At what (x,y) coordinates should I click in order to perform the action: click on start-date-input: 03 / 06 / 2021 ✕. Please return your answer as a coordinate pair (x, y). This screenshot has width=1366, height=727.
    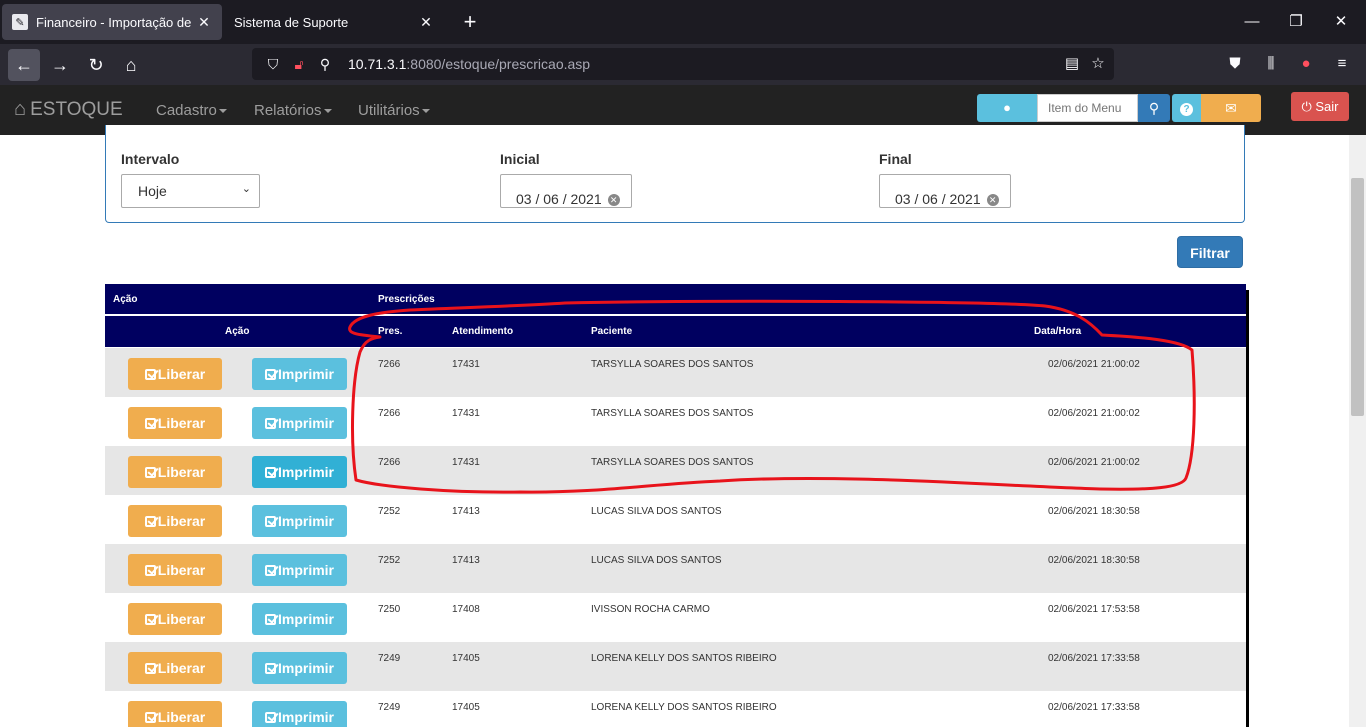
    Looking at the image, I should click on (566, 191).